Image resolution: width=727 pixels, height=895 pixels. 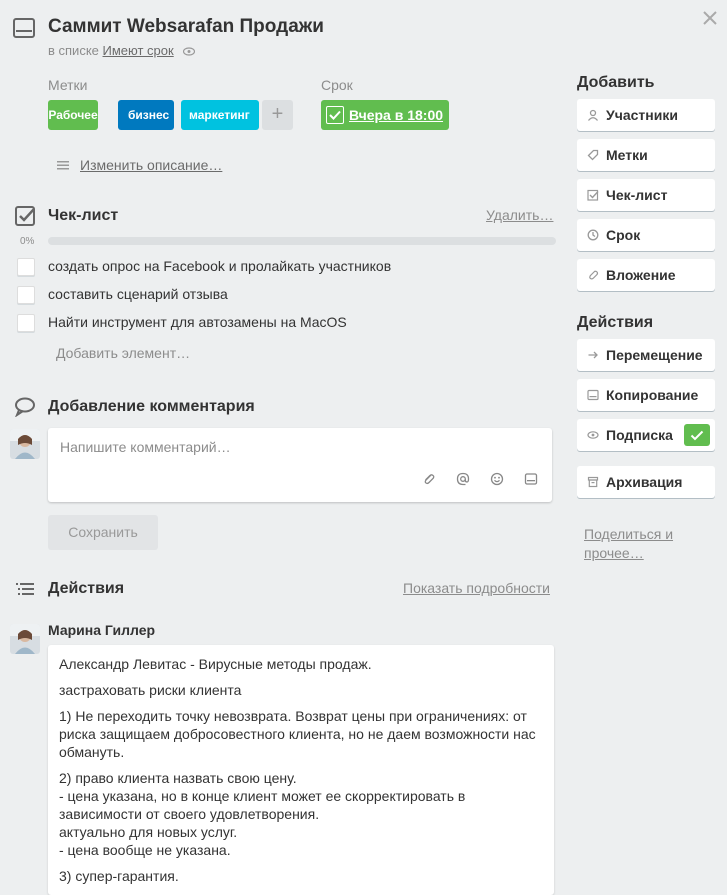 I want to click on close-icon, so click(x=710, y=18).